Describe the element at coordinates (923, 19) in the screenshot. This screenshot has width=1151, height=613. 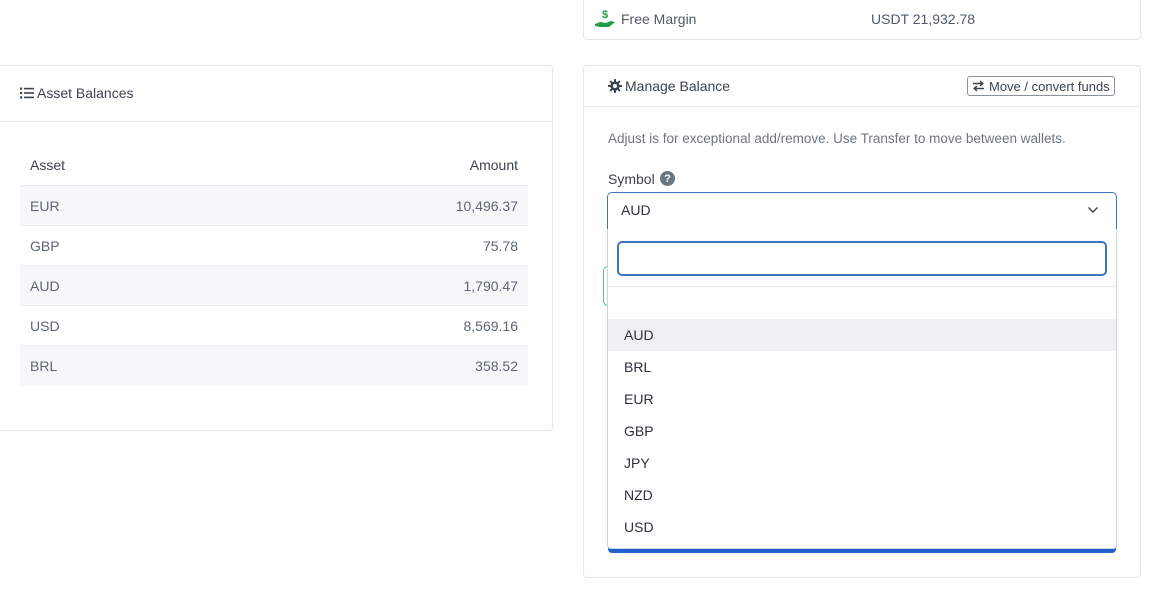
I see `free-margin-value: USDT 21,932.78` at that location.